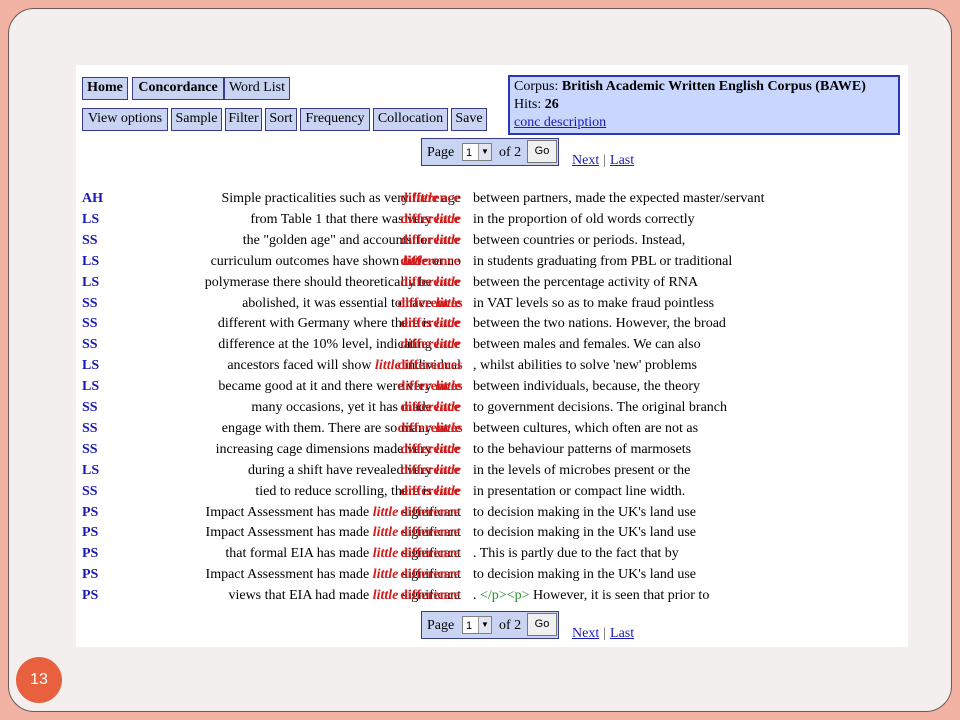  Describe the element at coordinates (603, 161) in the screenshot. I see `nav-links-top: Next | Last` at that location.